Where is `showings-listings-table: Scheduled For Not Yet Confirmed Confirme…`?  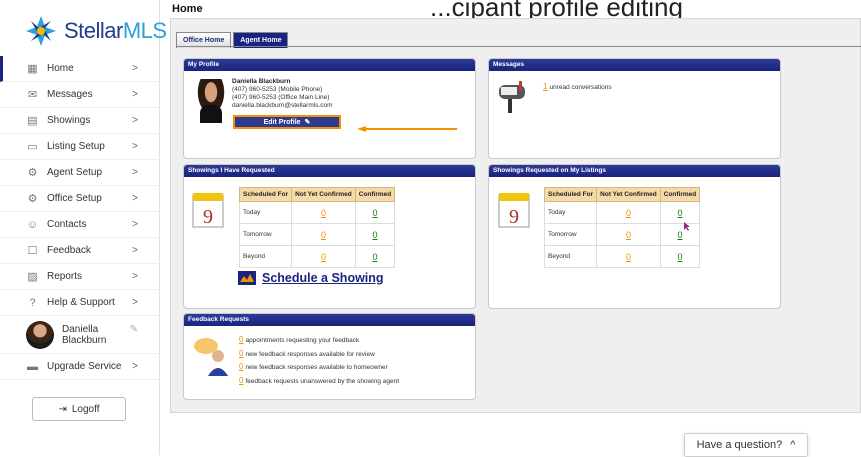 showings-listings-table: Scheduled For Not Yet Confirmed Confirme… is located at coordinates (622, 227).